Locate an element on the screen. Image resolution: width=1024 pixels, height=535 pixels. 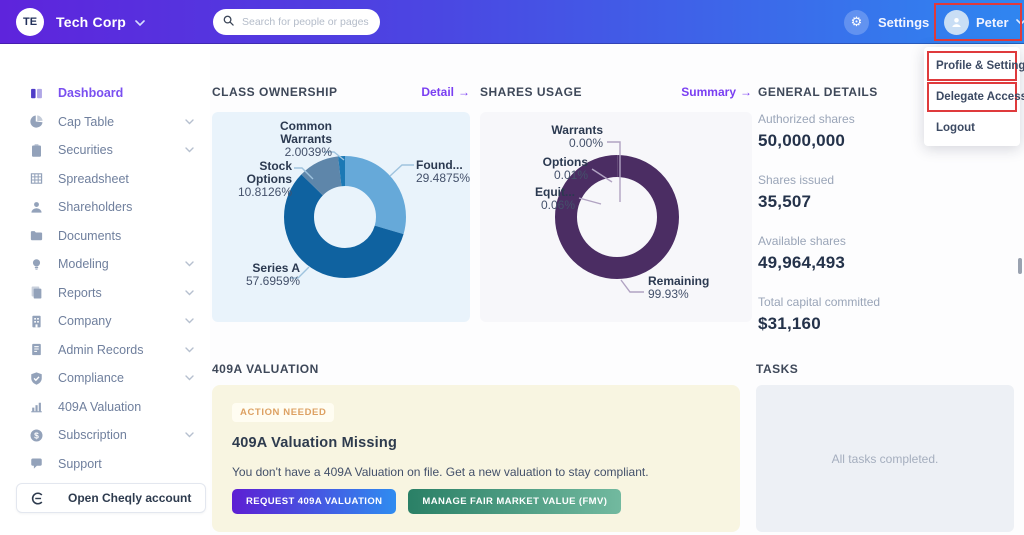
menu-item-logout: Logout is located at coordinates (972, 128).